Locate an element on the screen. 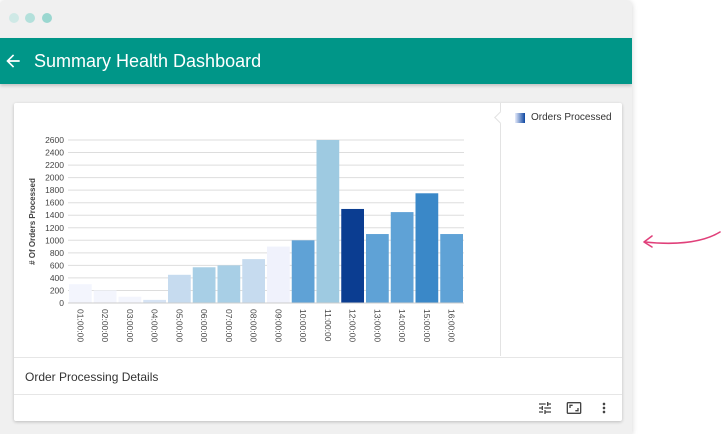 Image resolution: width=721 pixels, height=434 pixels. y-tick-label: 1200 is located at coordinates (54, 228).